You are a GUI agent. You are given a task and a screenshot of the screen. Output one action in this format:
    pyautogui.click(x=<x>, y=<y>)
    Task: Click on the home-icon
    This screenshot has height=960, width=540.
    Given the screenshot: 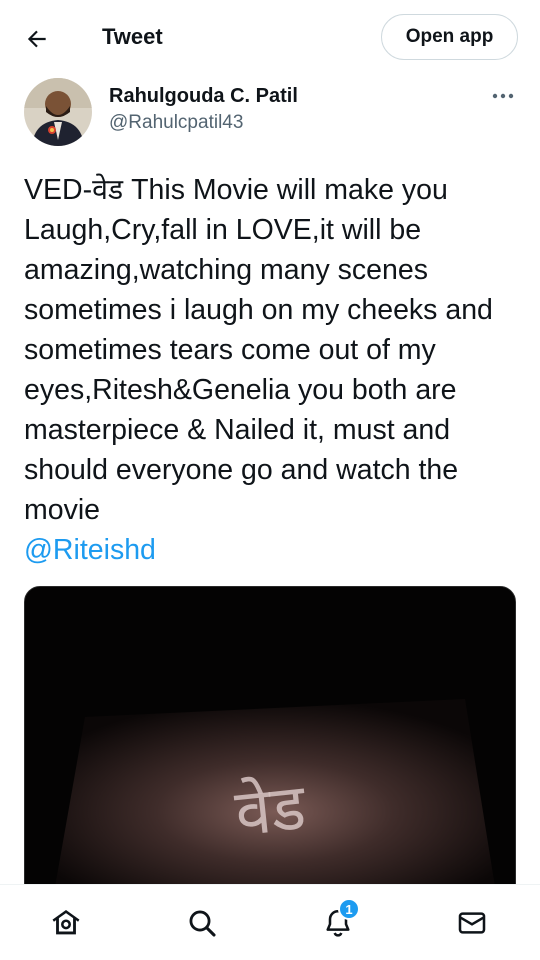 What is the action you would take?
    pyautogui.click(x=66, y=922)
    